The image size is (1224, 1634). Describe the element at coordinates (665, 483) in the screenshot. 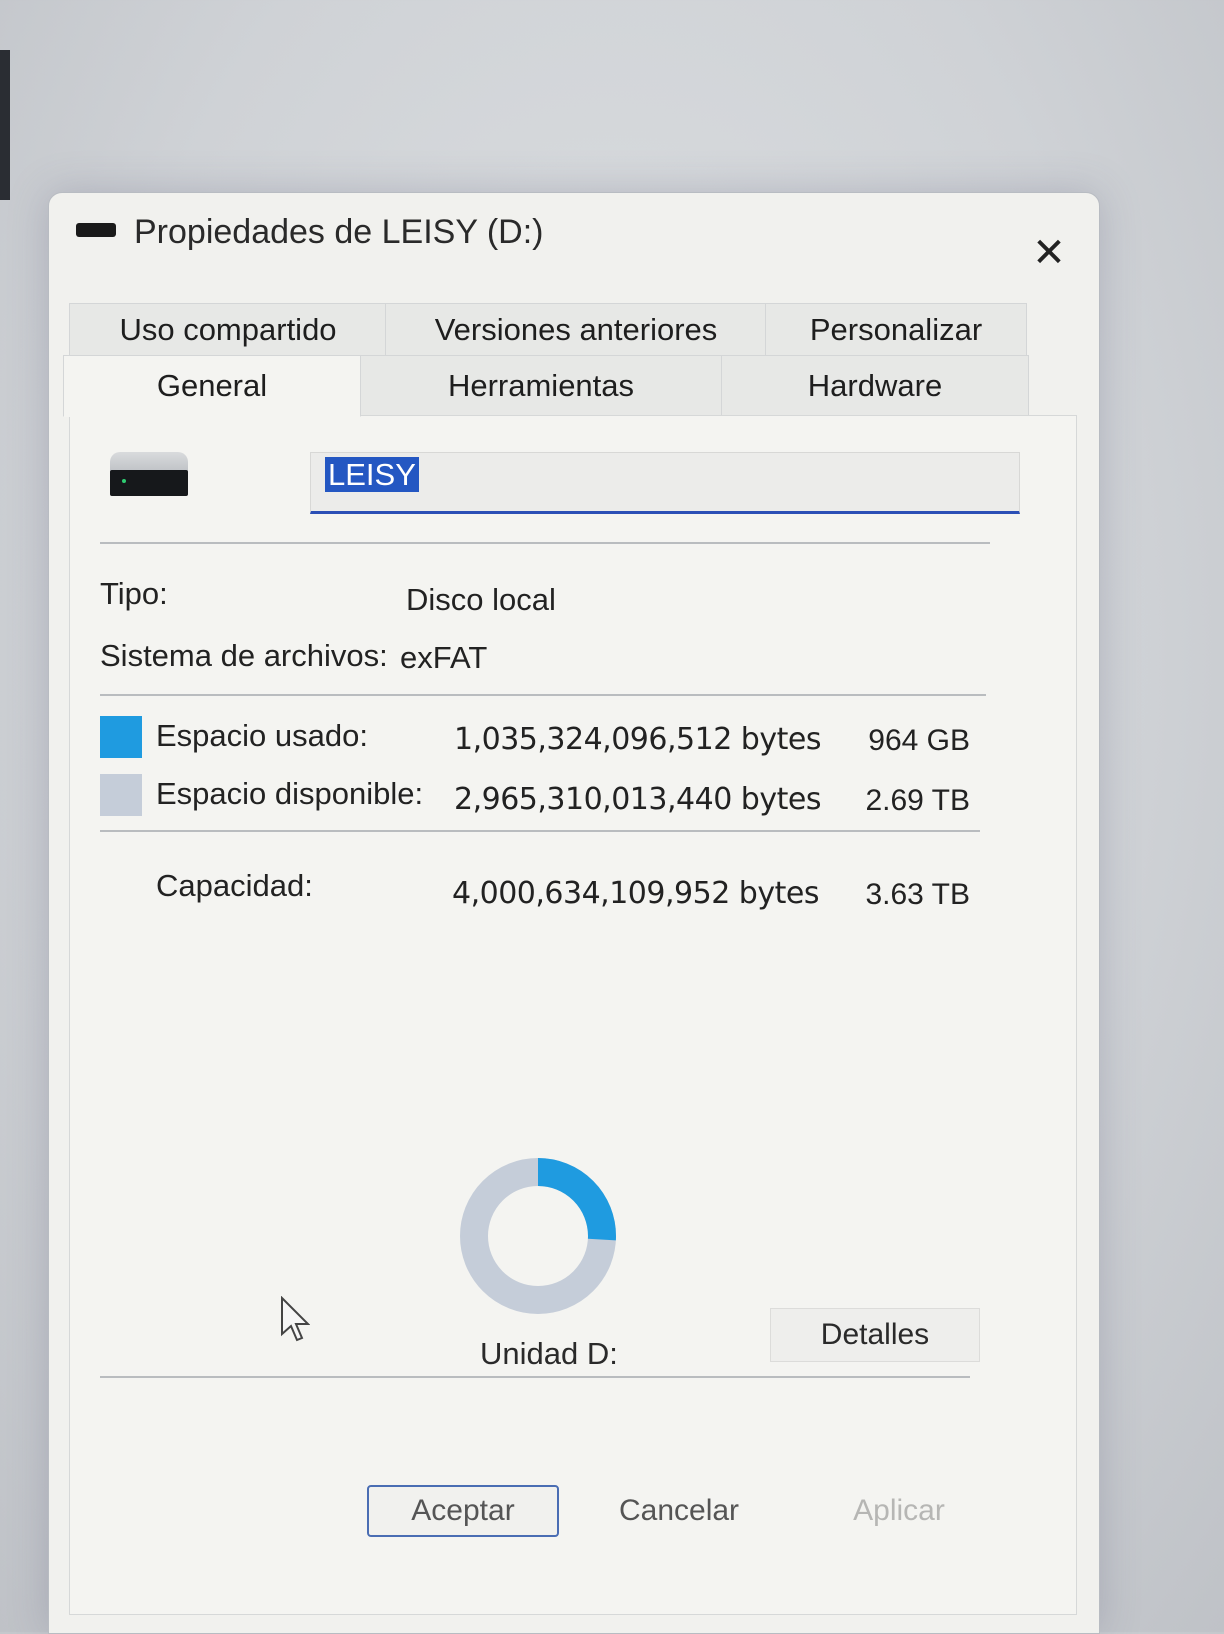

I see `drive-name-input: LEISY` at that location.